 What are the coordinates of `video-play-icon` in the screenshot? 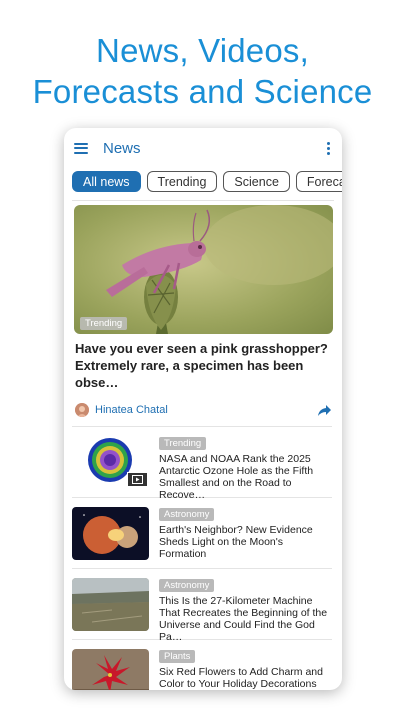 It's located at (137, 479).